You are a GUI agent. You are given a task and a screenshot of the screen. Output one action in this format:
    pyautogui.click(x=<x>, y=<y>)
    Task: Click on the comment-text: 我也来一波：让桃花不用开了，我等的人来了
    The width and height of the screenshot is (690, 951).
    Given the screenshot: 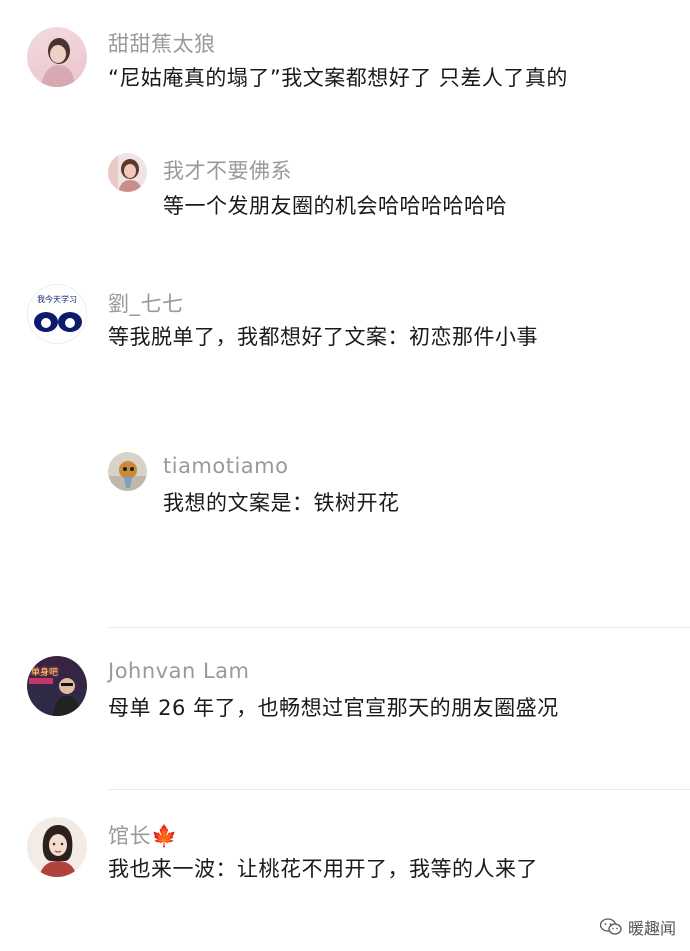 What is the action you would take?
    pyautogui.click(x=323, y=869)
    